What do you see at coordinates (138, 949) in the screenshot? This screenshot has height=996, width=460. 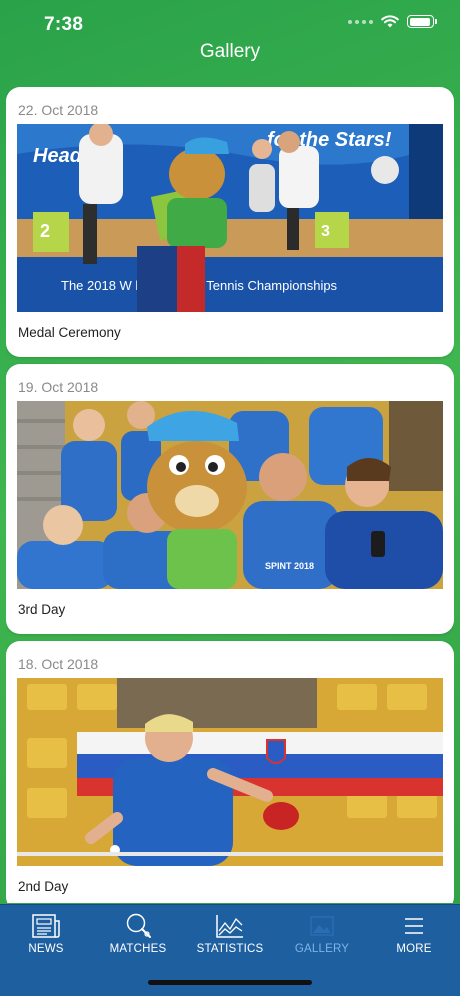 I see `tab-label: MATCHES` at bounding box center [138, 949].